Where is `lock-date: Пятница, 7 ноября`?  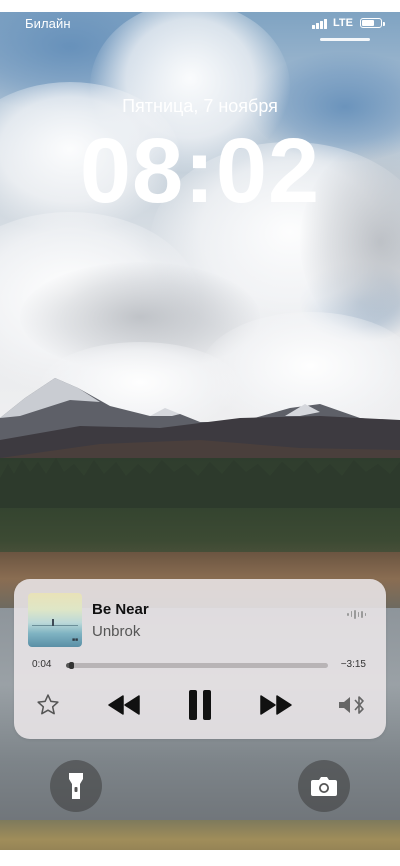 lock-date: Пятница, 7 ноября is located at coordinates (200, 106).